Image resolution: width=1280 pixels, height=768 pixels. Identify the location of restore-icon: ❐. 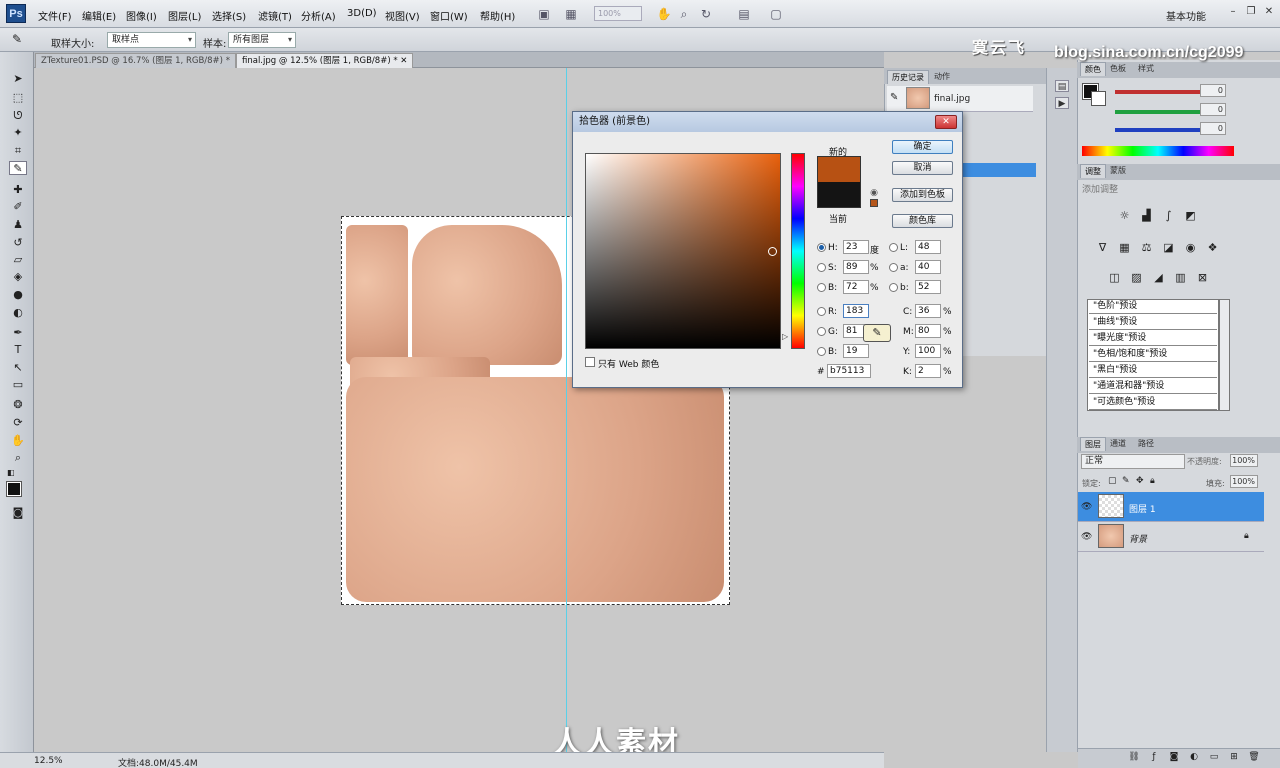
(1251, 12).